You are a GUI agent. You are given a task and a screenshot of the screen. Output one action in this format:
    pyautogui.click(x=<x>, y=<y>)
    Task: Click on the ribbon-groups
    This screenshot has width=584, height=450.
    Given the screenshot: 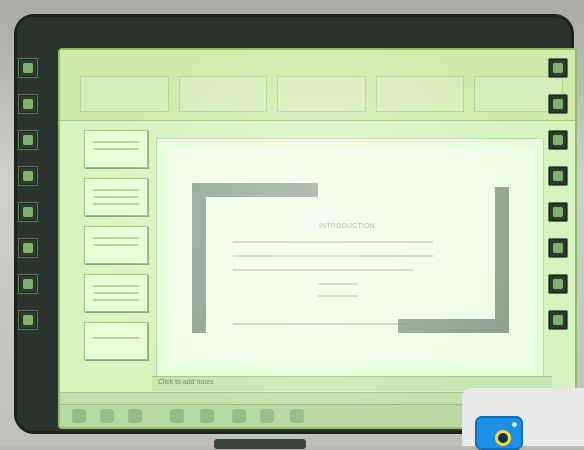 What is the action you would take?
    pyautogui.click(x=321, y=94)
    